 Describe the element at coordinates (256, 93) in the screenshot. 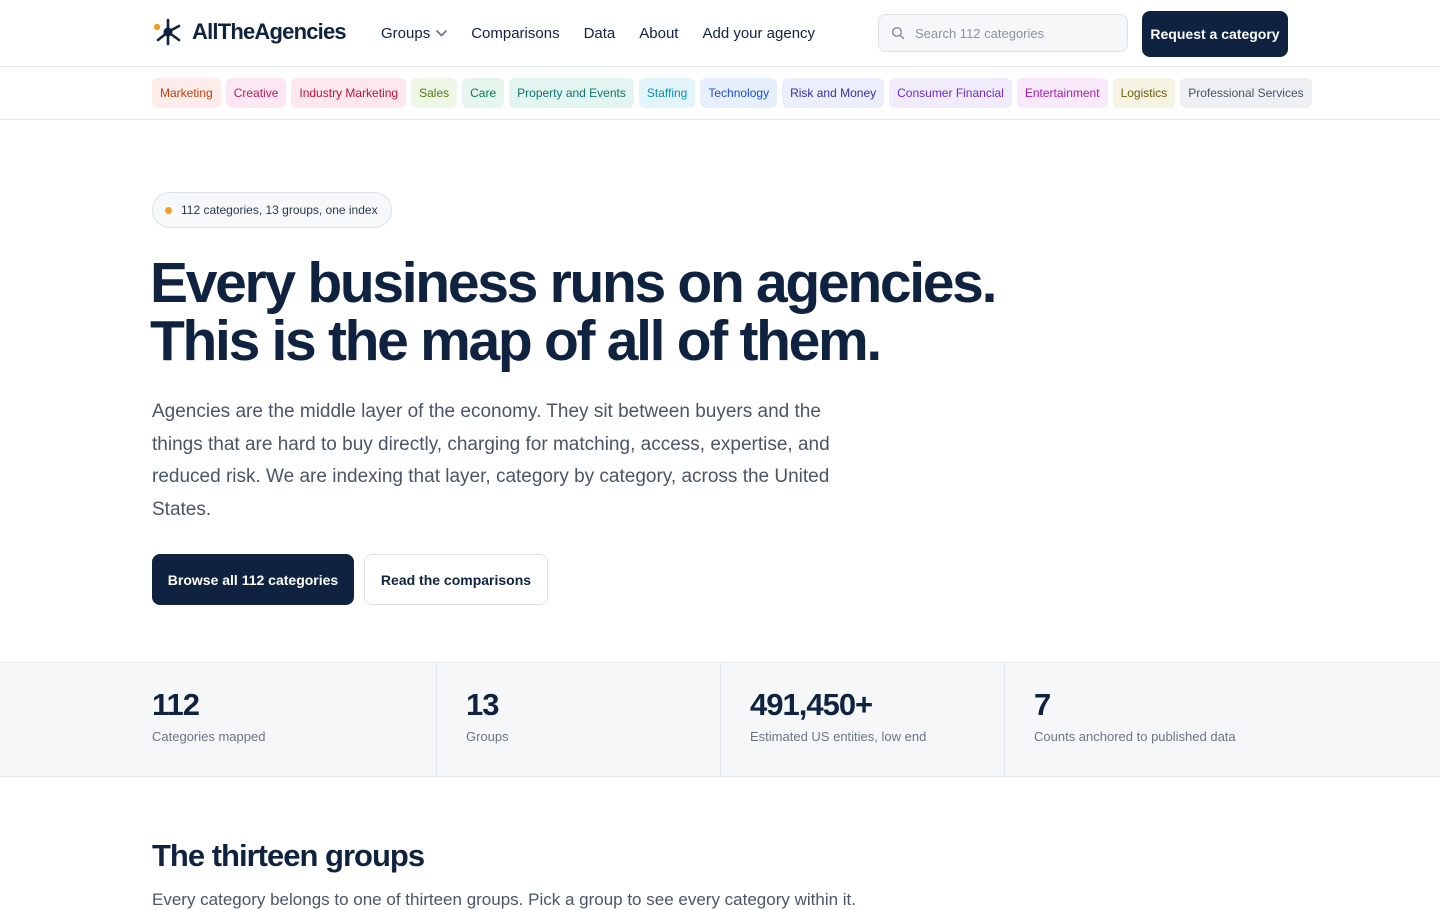

I see `group-chip-creative: Creative` at that location.